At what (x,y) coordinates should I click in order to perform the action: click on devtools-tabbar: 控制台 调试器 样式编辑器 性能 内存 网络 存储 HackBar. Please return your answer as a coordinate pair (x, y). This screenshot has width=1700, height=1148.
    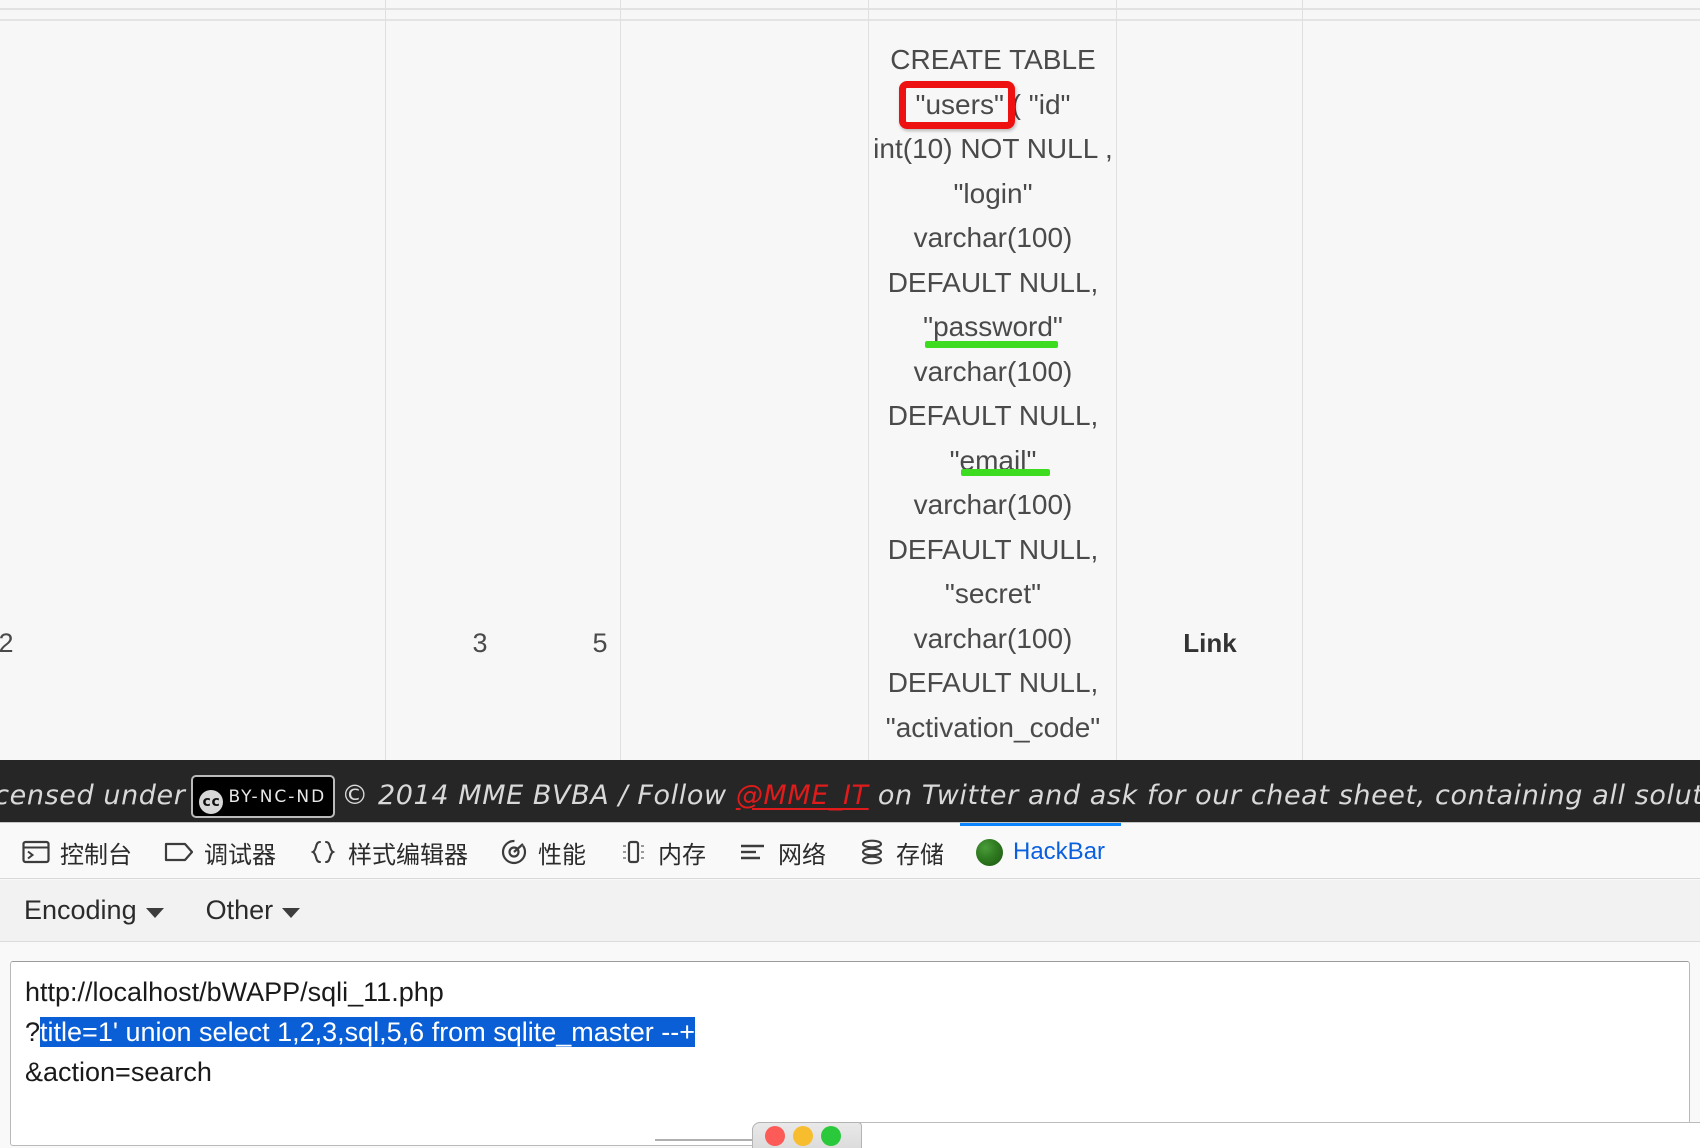
    Looking at the image, I should click on (850, 851).